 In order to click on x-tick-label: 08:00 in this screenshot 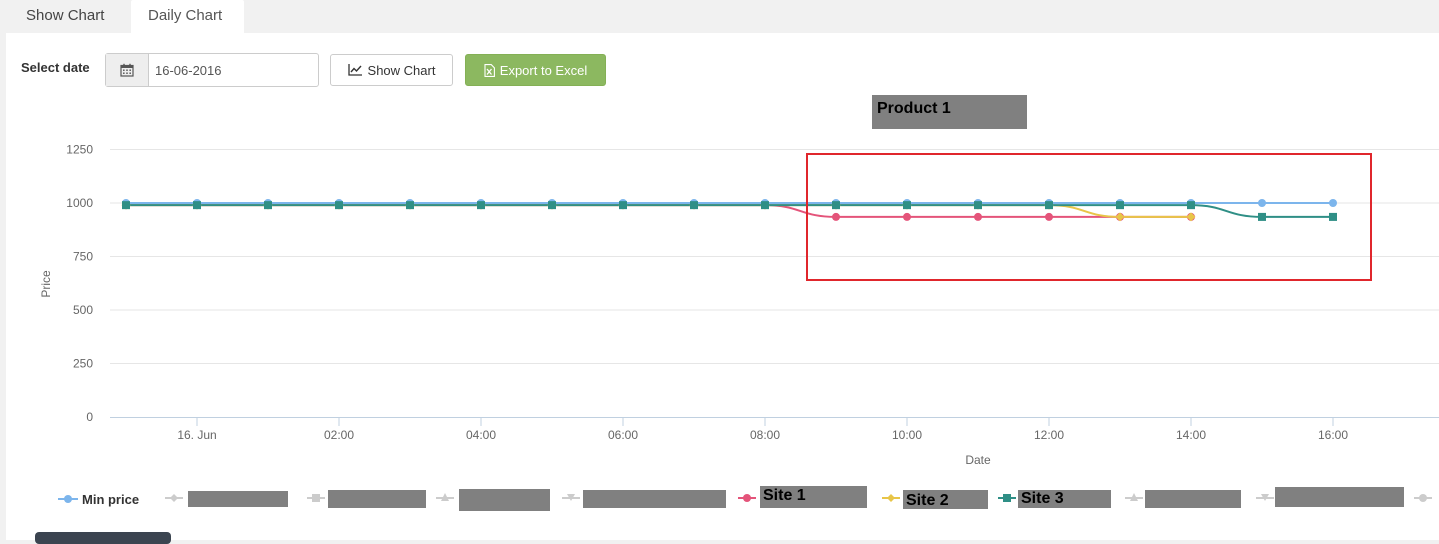, I will do `click(765, 435)`.